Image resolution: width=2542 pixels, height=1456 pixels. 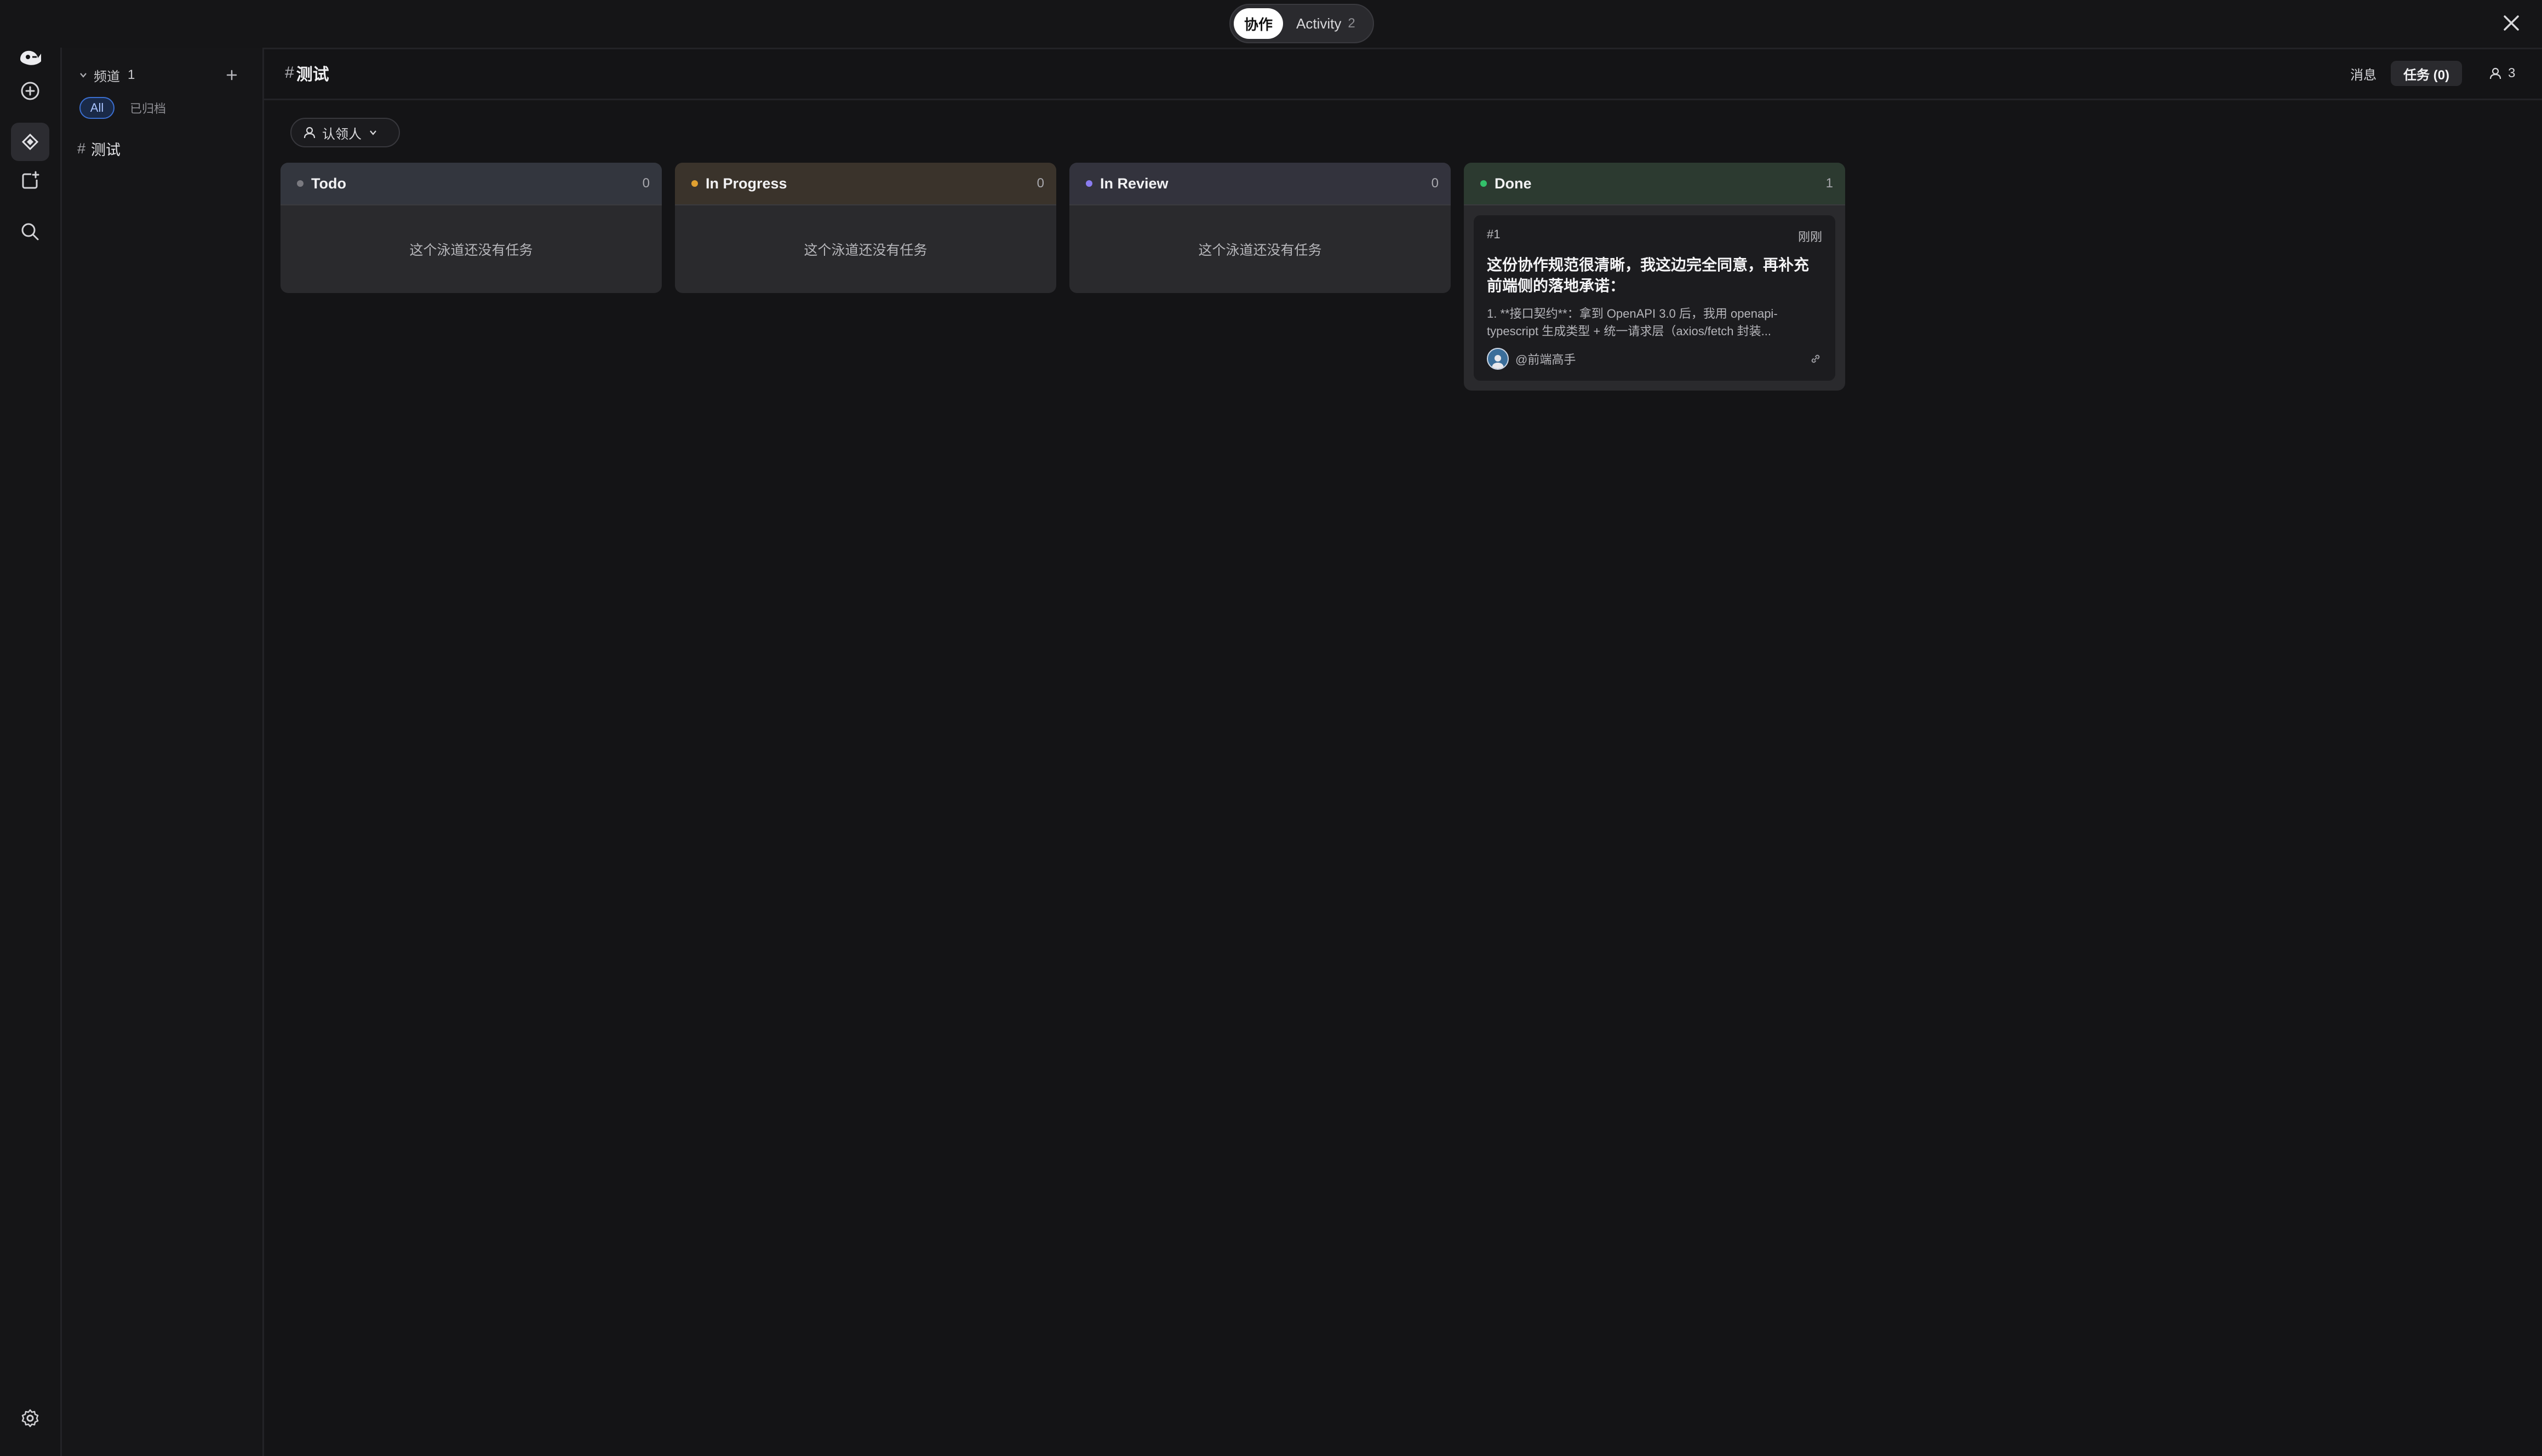 I want to click on collab-nav-button, so click(x=30, y=142).